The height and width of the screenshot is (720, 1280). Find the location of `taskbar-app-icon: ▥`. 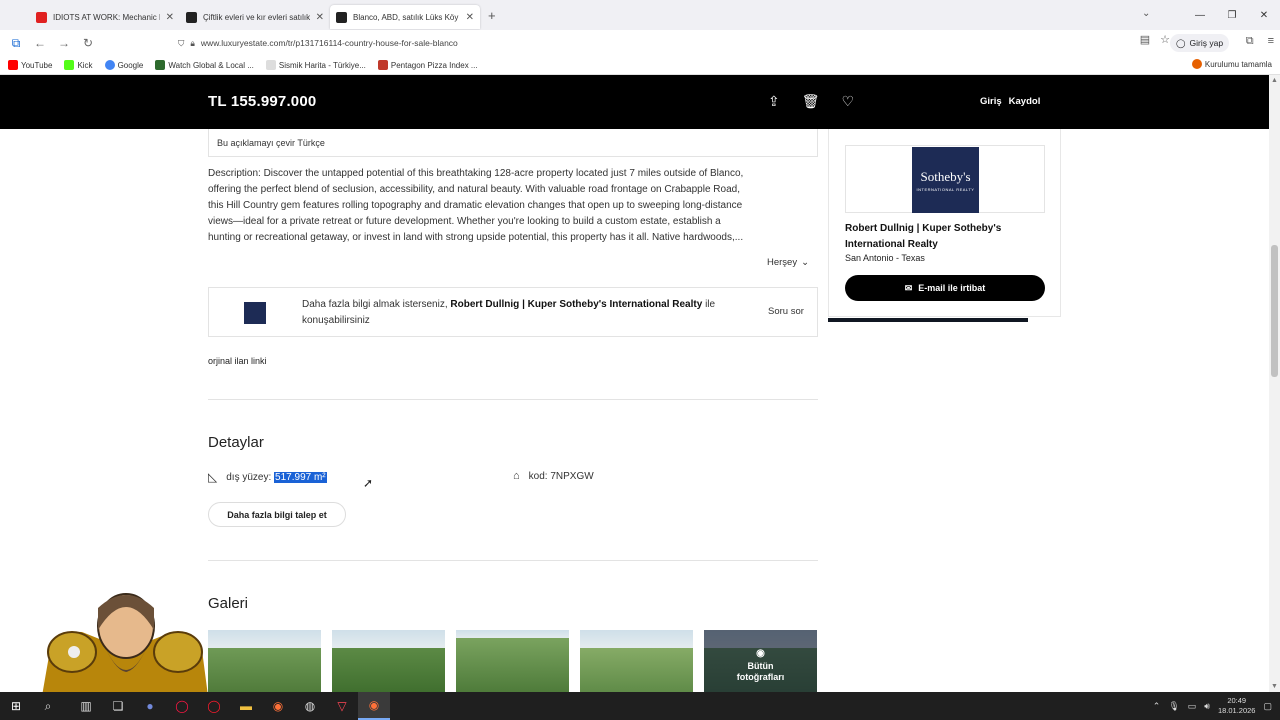

taskbar-app-icon: ▥ is located at coordinates (86, 706).